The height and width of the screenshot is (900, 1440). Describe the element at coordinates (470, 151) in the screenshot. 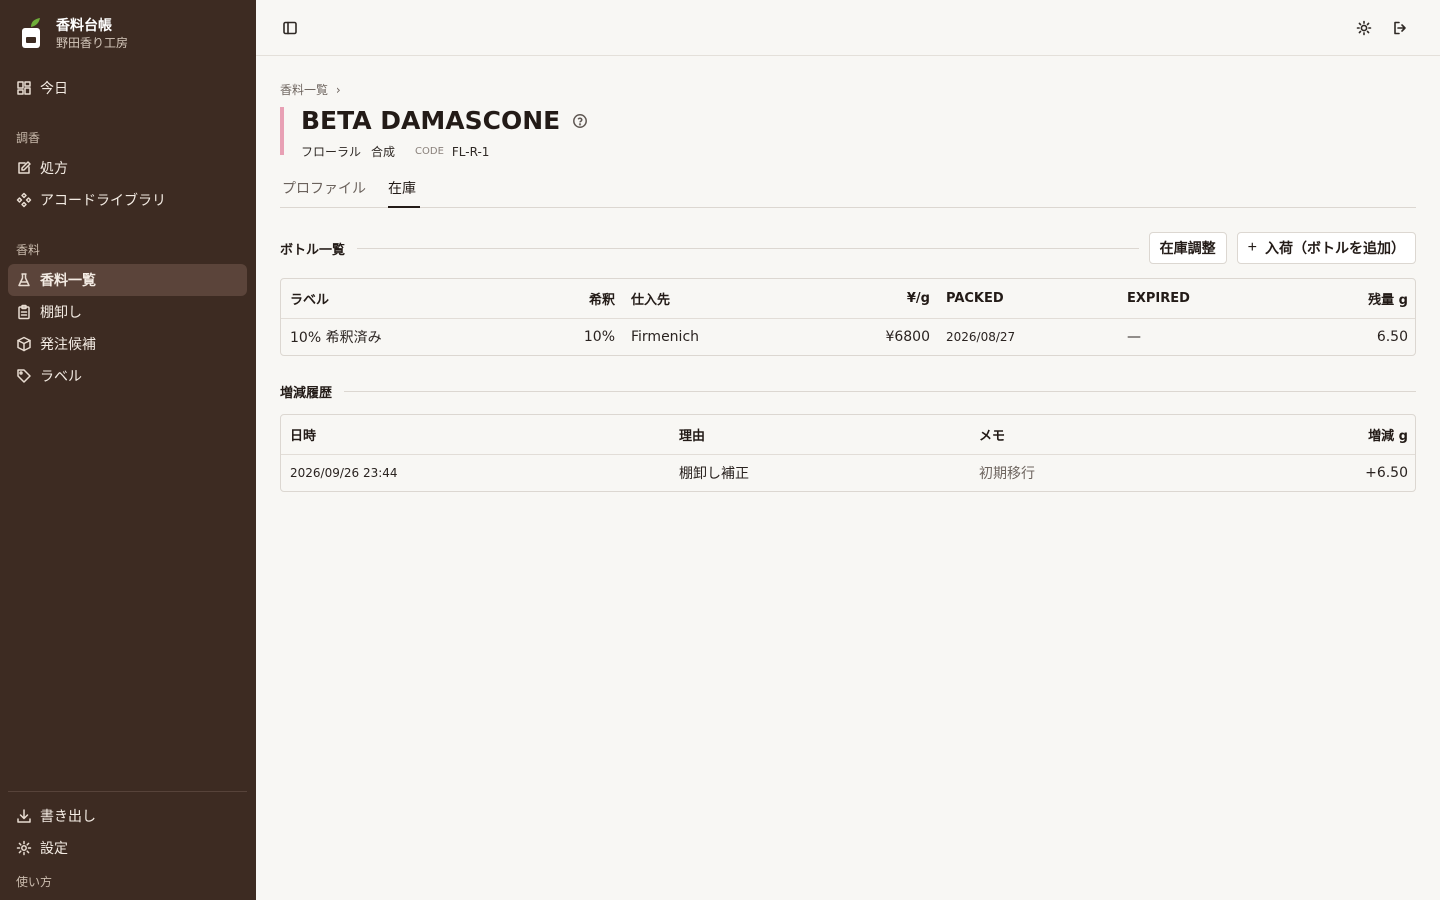

I see `material-code: FL-R-1` at that location.